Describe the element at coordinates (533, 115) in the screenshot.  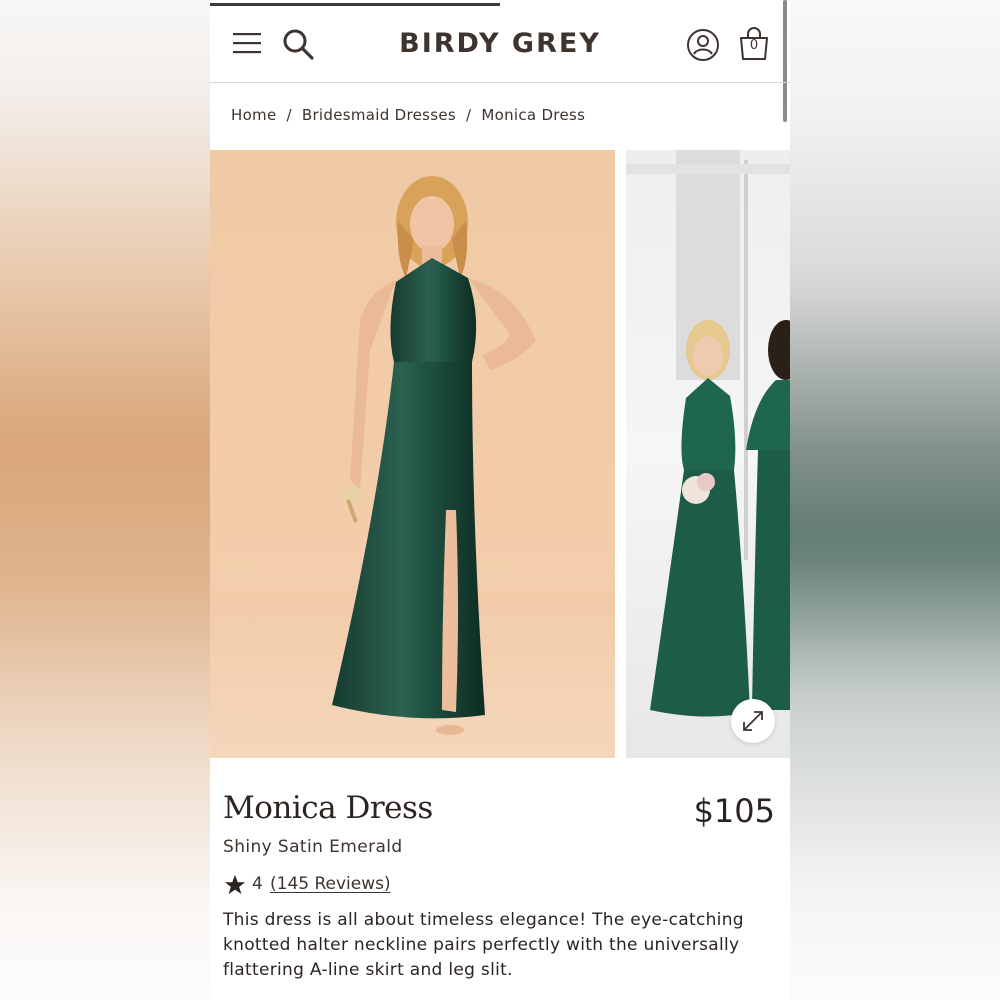
I see `breadcrumb-current-page: Monica Dress` at that location.